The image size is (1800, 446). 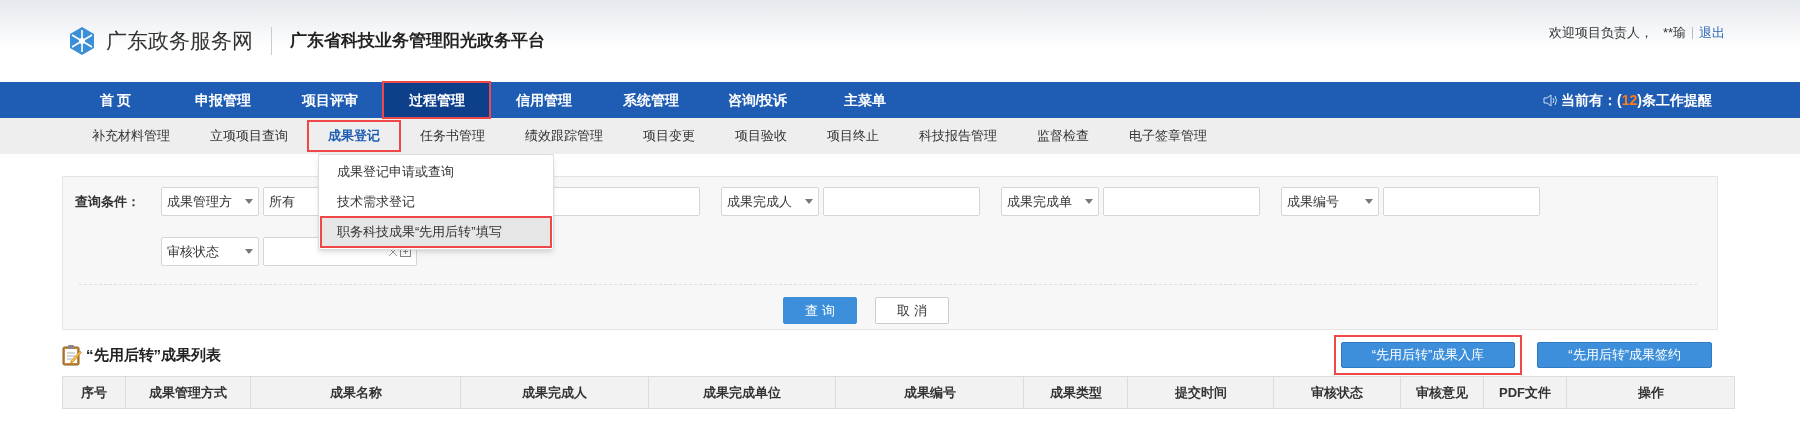 I want to click on column-header: 成果编号, so click(x=930, y=392).